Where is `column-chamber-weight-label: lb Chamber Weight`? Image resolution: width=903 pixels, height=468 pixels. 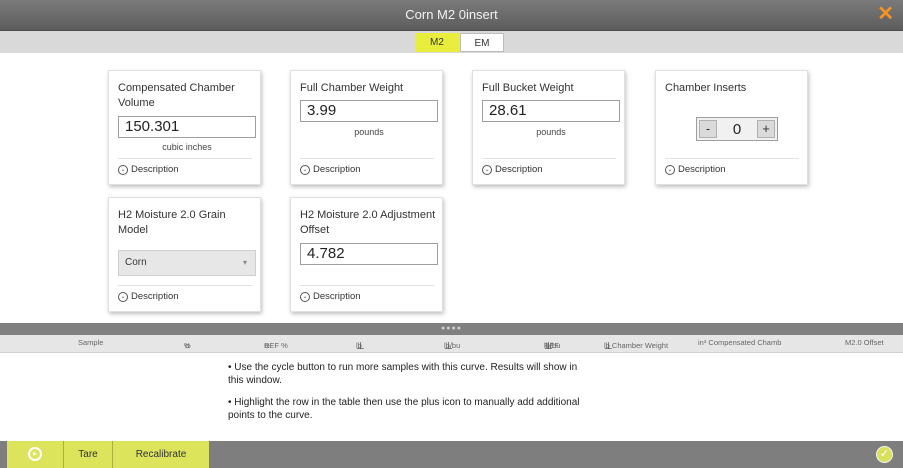
column-chamber-weight-label: lb Chamber Weight is located at coordinates (636, 345).